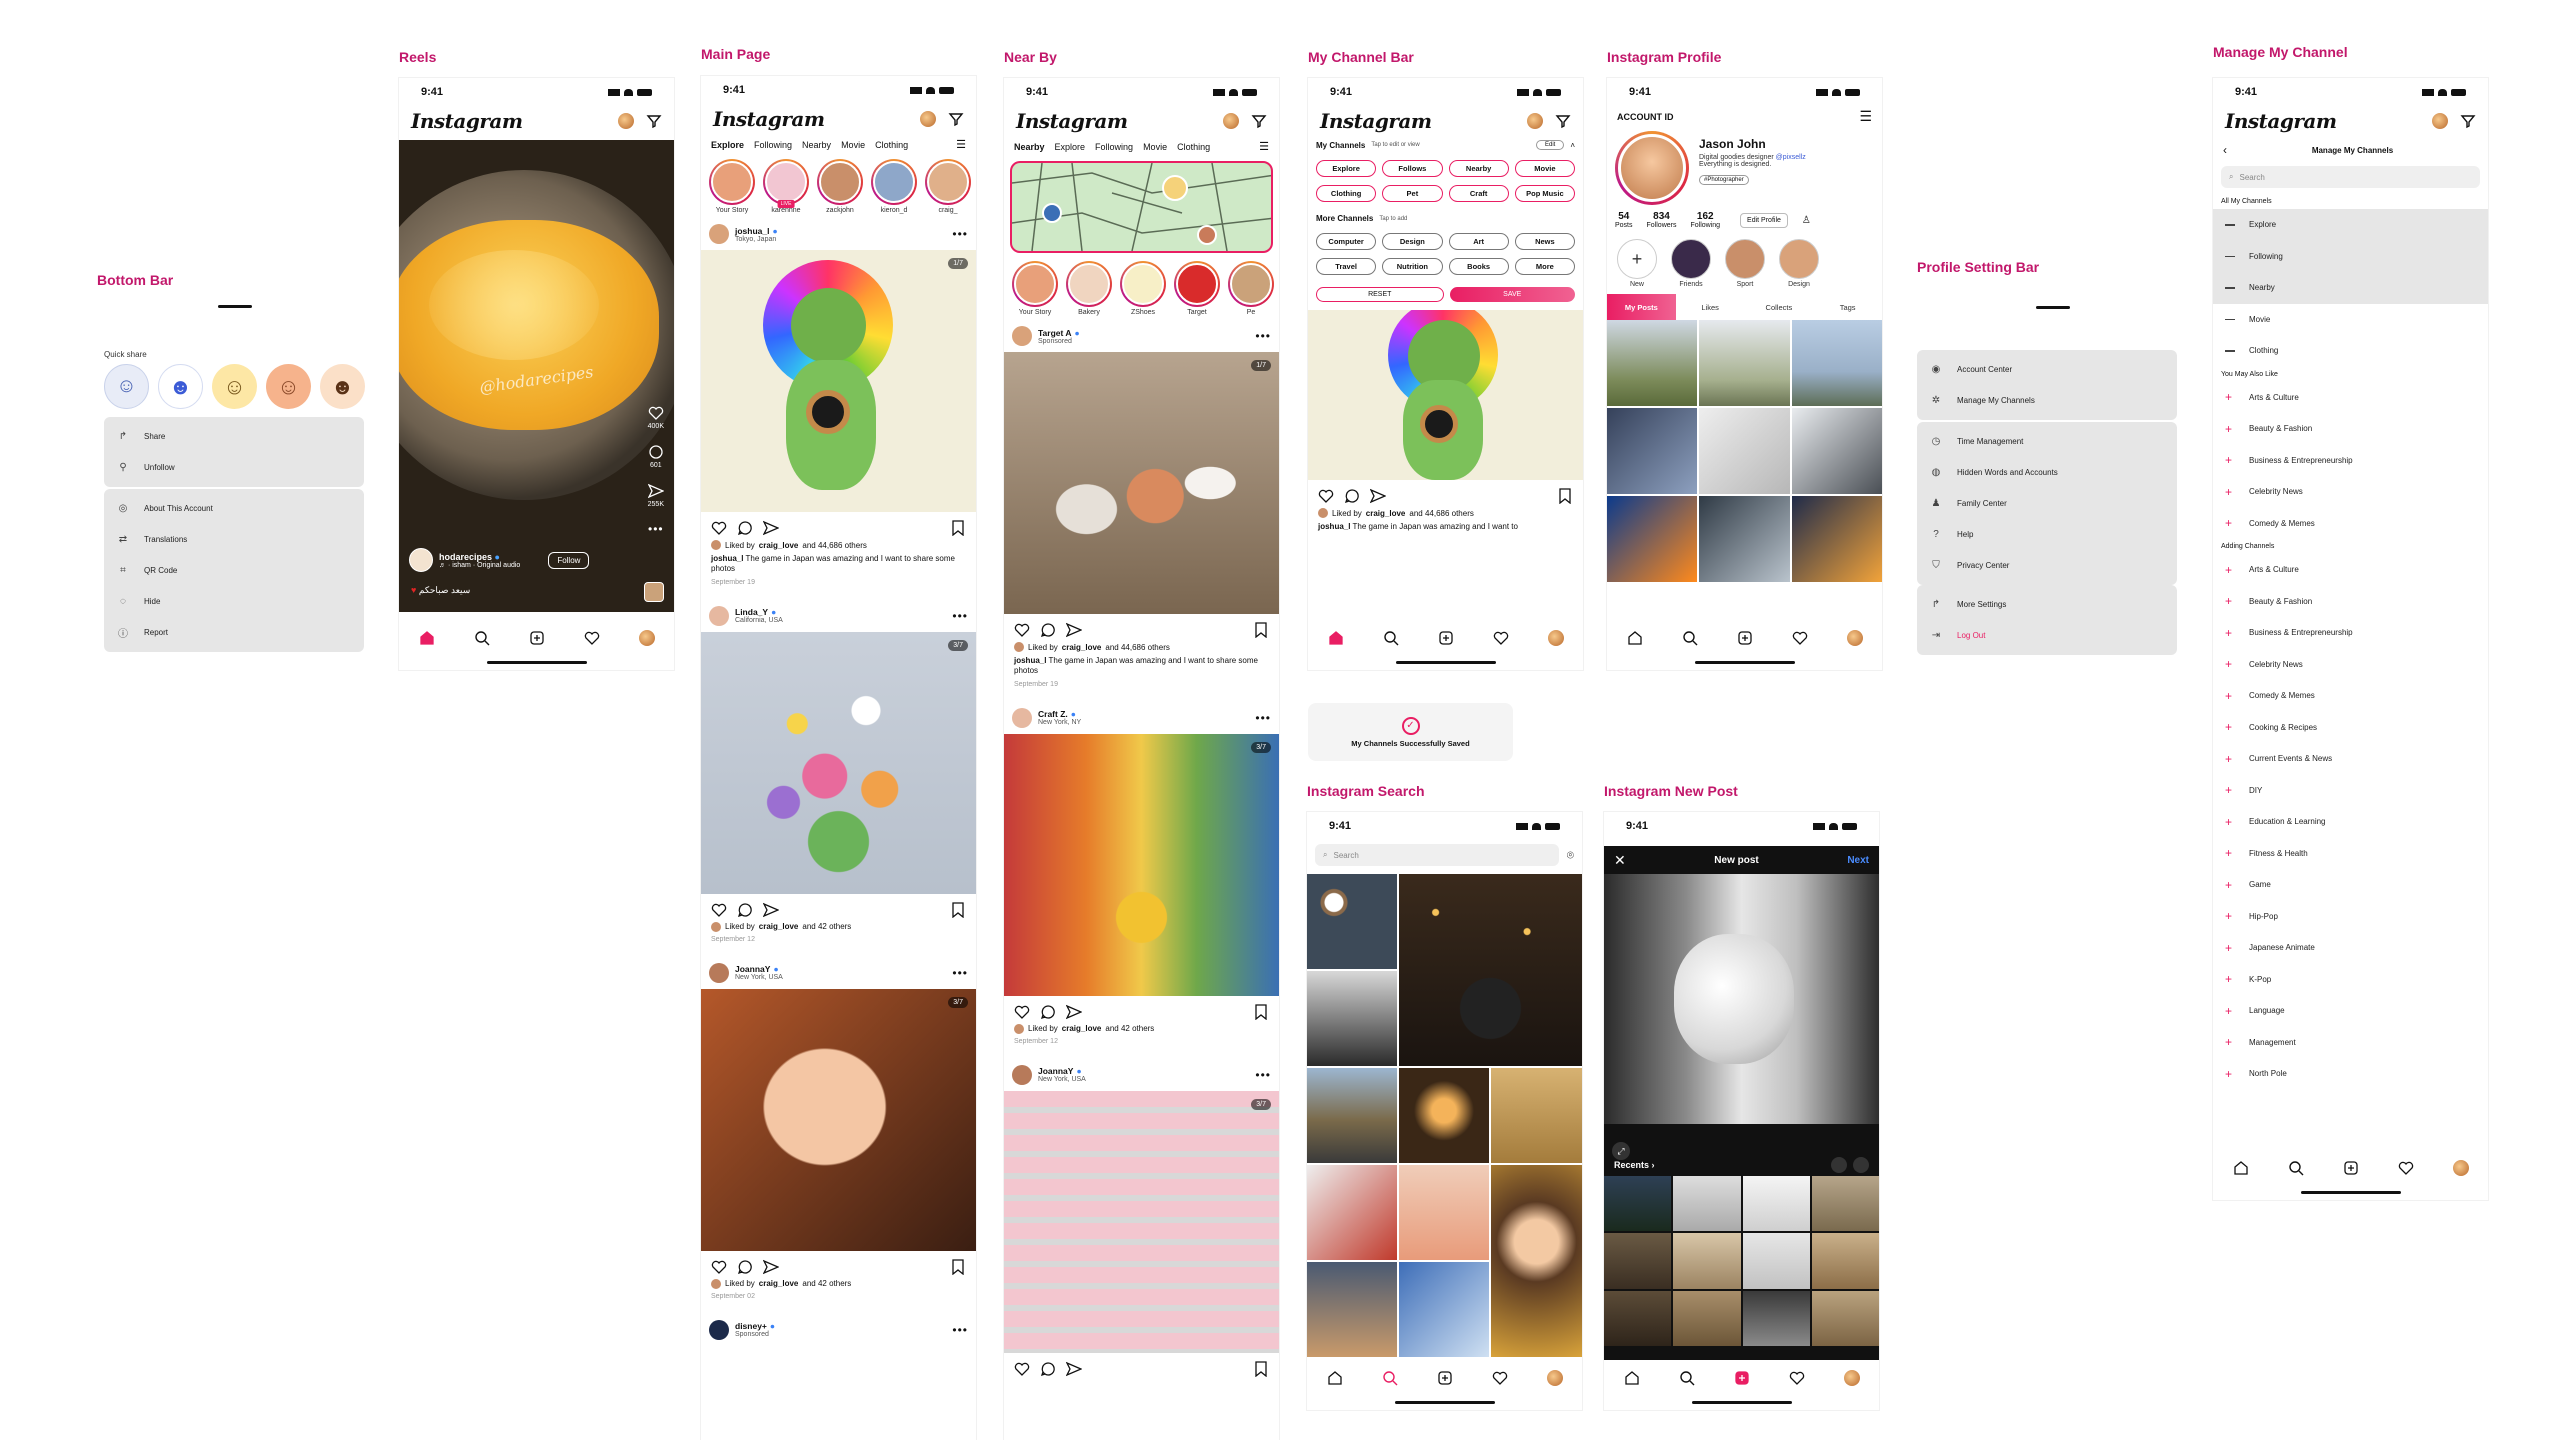 The image size is (2560, 1440). Describe the element at coordinates (2350, 319) in the screenshot. I see `channel-row-movie: Movie` at that location.